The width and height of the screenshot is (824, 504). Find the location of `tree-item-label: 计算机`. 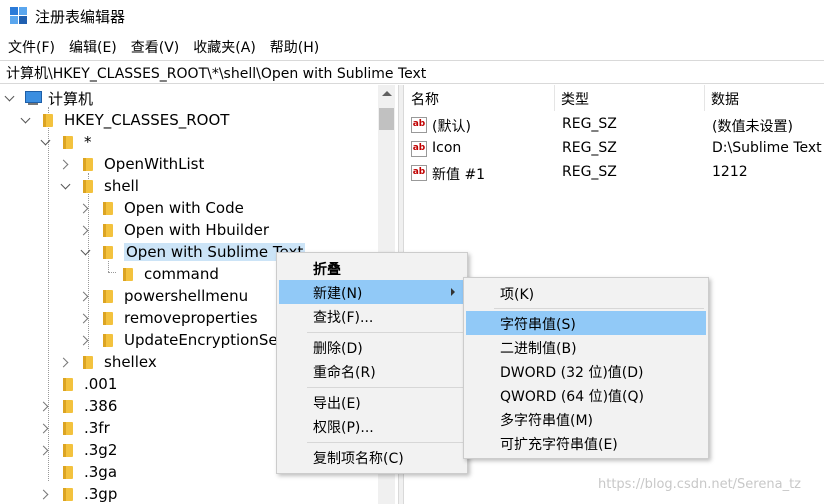

tree-item-label: 计算机 is located at coordinates (71, 98).